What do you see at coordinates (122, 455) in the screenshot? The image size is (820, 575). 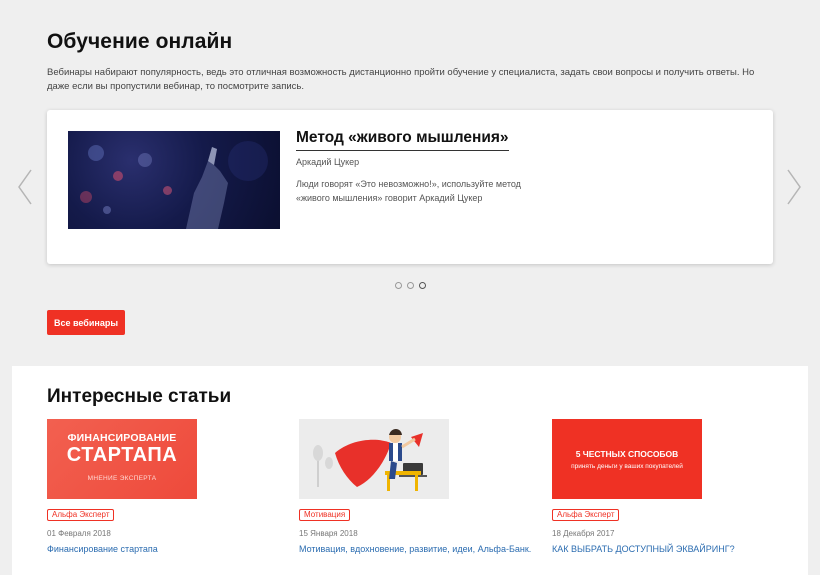 I see `thumb-subheading: СТАРТАПА` at bounding box center [122, 455].